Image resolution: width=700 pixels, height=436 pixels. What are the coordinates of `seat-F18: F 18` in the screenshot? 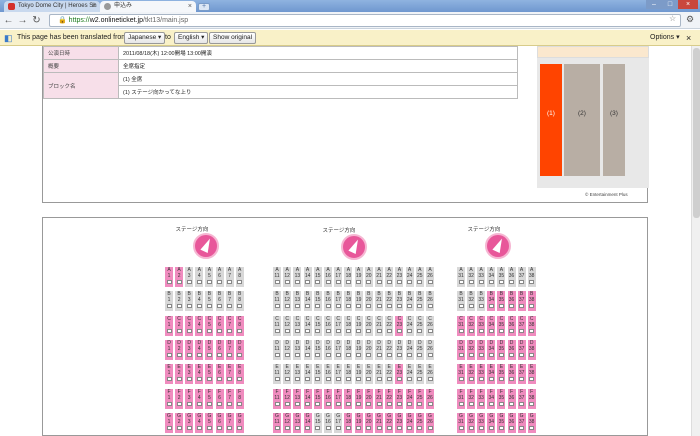 It's located at (348, 399).